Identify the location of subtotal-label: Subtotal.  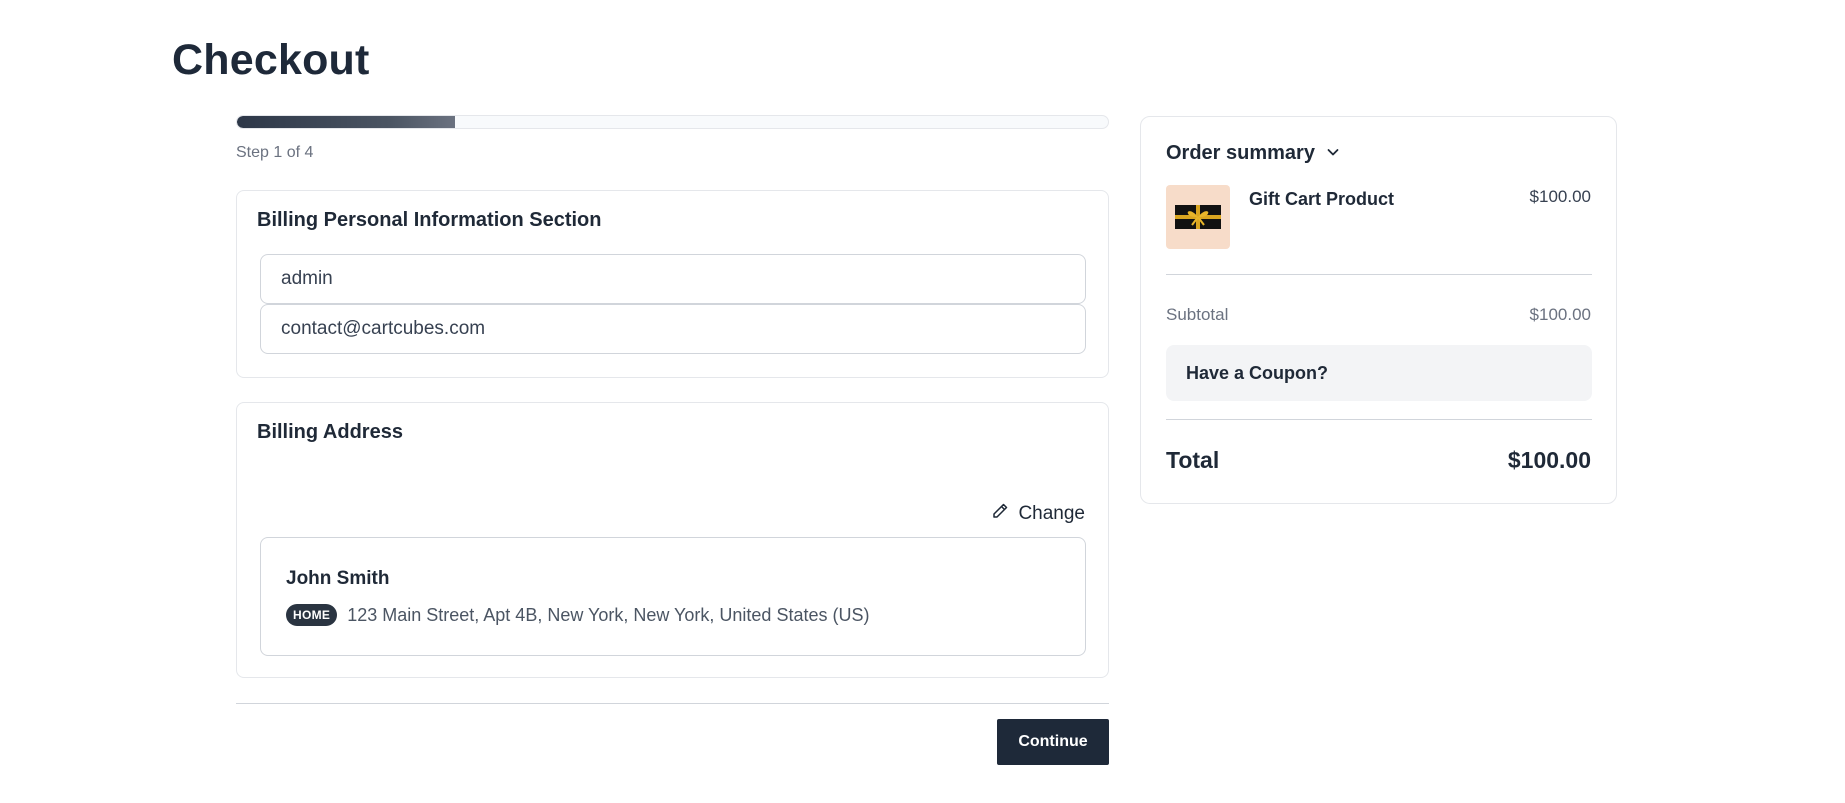
(1197, 314).